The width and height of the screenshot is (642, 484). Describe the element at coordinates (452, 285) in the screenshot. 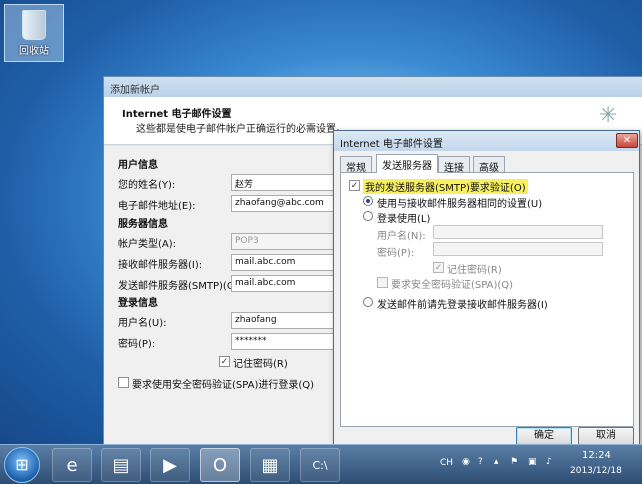

I see `login-spa-label: 要求安全密码验证(SPA)(Q)` at that location.